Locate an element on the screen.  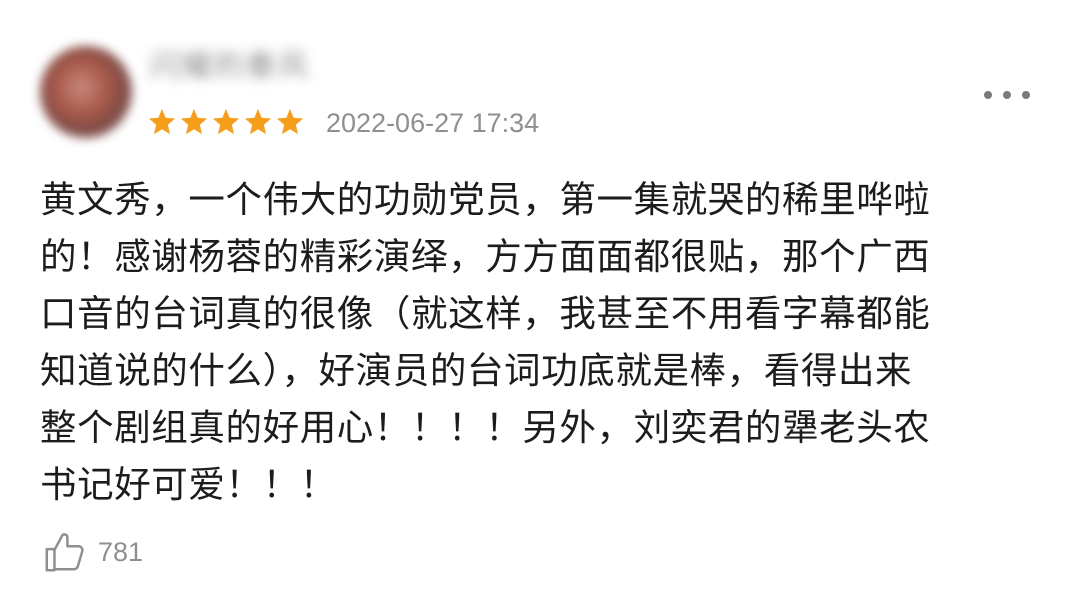
star-rating is located at coordinates (226, 123).